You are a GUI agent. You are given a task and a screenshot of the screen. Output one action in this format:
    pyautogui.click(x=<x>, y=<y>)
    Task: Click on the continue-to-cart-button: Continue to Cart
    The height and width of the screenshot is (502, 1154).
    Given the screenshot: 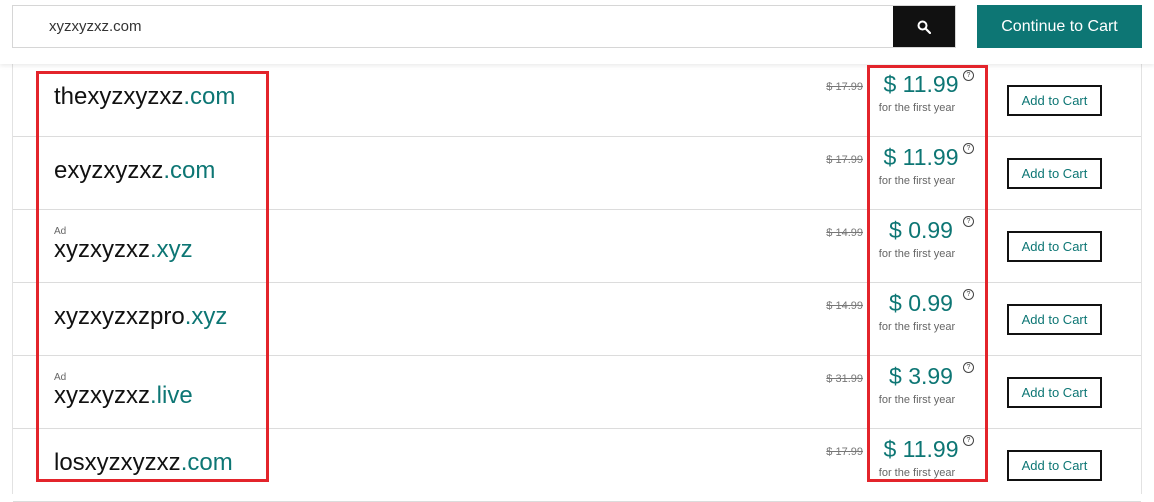 What is the action you would take?
    pyautogui.click(x=1059, y=26)
    